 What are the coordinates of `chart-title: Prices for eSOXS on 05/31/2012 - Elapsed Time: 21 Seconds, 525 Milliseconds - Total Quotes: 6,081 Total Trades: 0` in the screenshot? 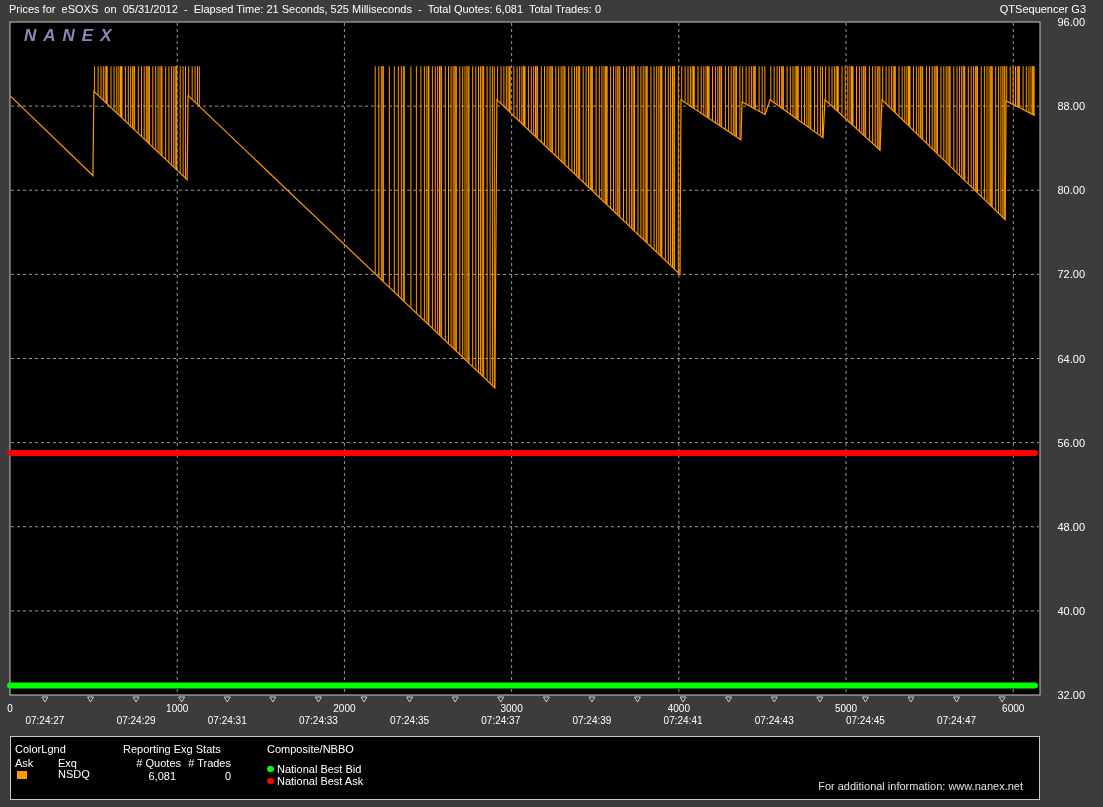 It's located at (305, 9).